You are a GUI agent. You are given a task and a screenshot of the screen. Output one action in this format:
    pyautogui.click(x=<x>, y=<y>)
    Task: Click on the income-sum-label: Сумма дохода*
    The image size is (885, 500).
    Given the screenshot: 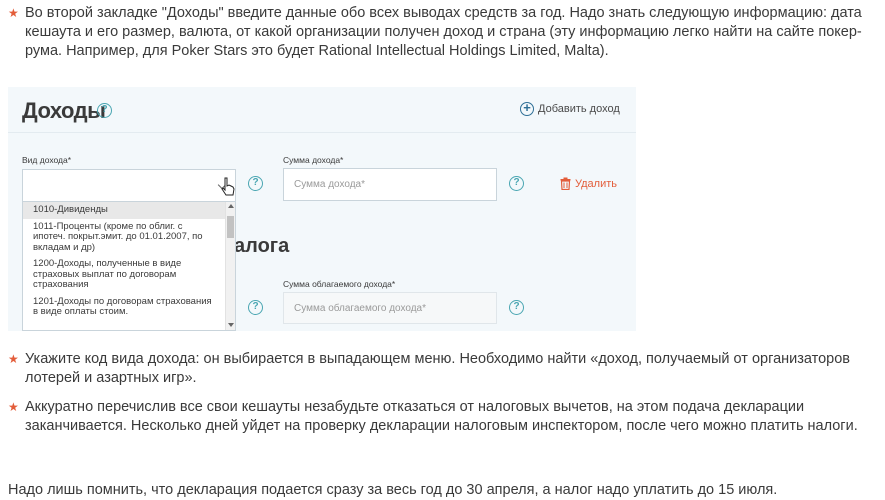 What is the action you would take?
    pyautogui.click(x=313, y=160)
    